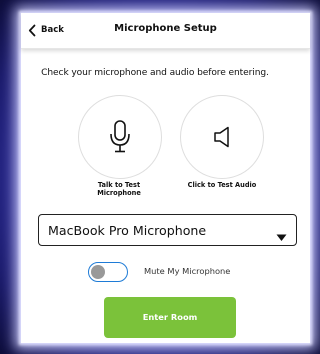 This screenshot has width=320, height=354. What do you see at coordinates (165, 28) in the screenshot?
I see `page-title: Microphone Setup` at bounding box center [165, 28].